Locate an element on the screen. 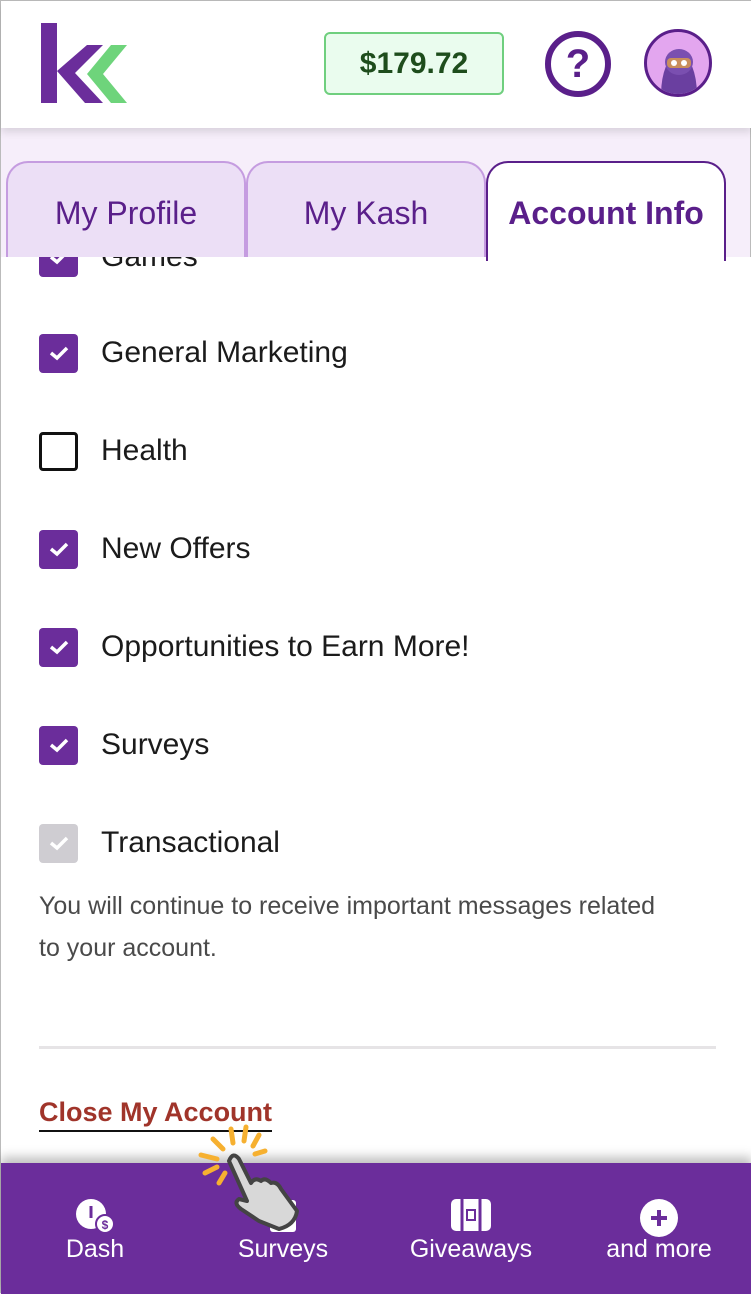 This screenshot has height=1294, width=751. bottom-nav: $ Dash Surveys Giveaways and more is located at coordinates (376, 1228).